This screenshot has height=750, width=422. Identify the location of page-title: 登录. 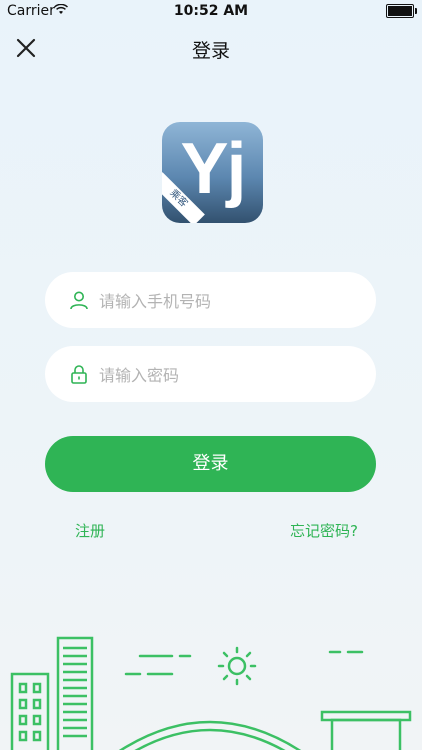
(210, 51).